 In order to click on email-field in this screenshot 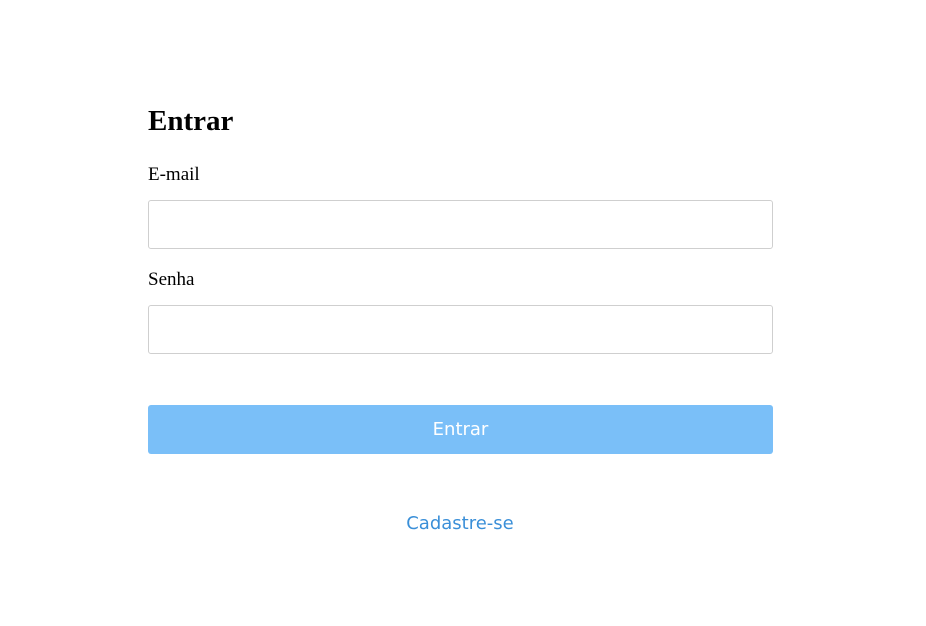, I will do `click(460, 224)`.